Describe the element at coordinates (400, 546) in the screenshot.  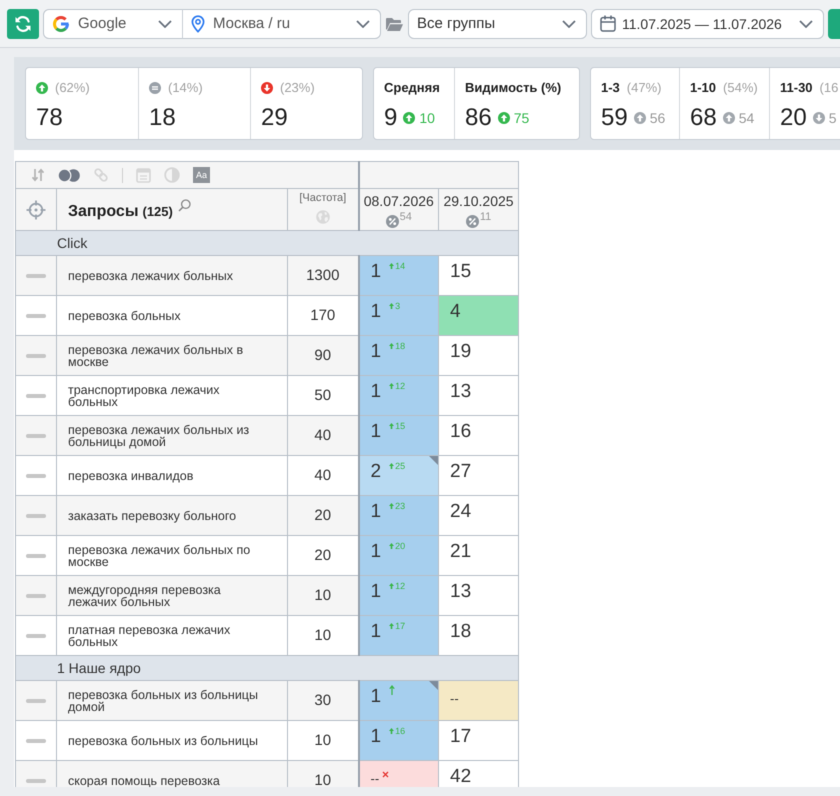
I see `position-change: 20` at that location.